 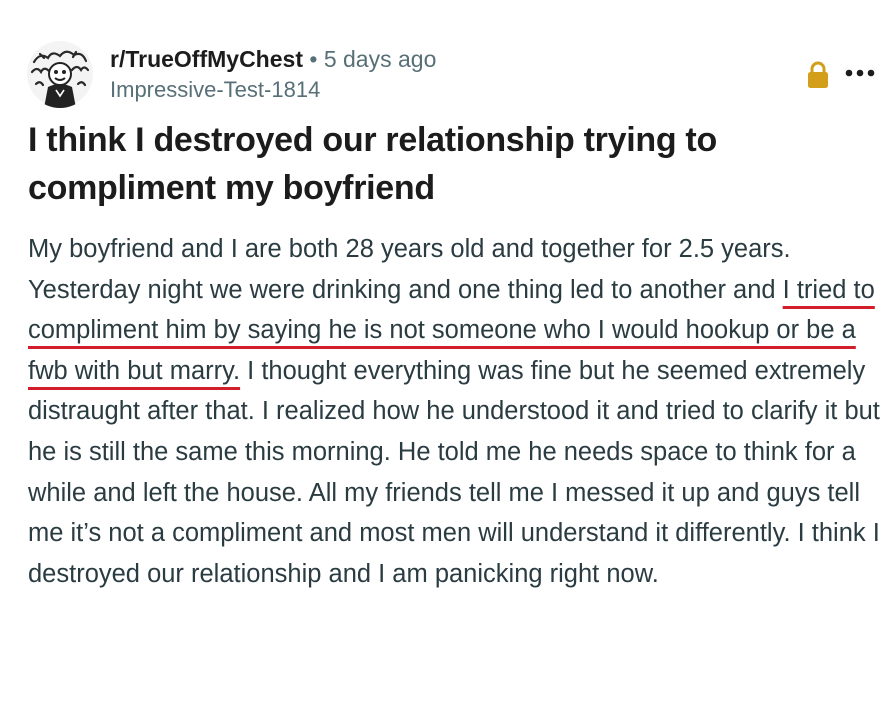 I want to click on post-meta-line: r/TrueOffMyChest • 5 days ago, so click(x=273, y=59).